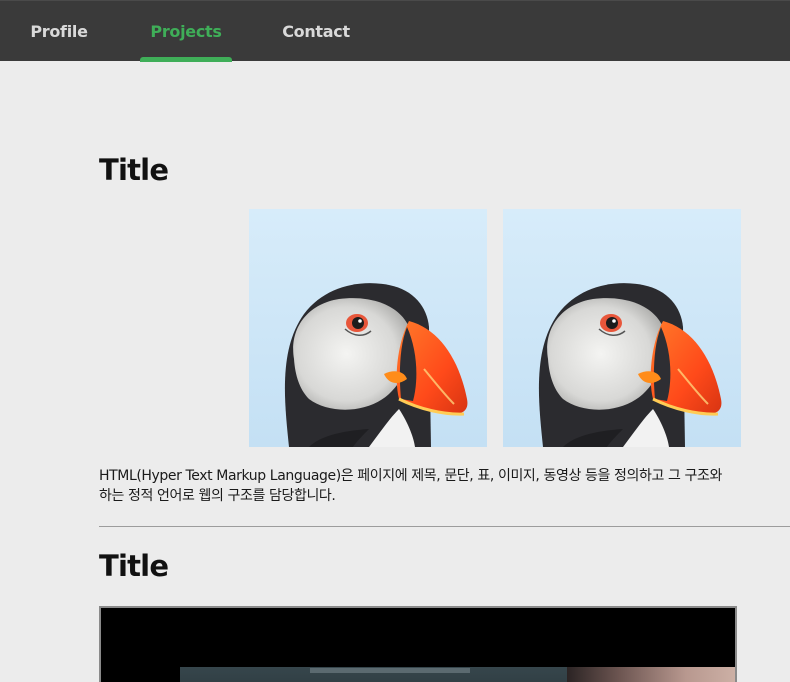 This screenshot has height=682, width=790. I want to click on top-navigation-bar: Profile Projects Contact, so click(395, 31).